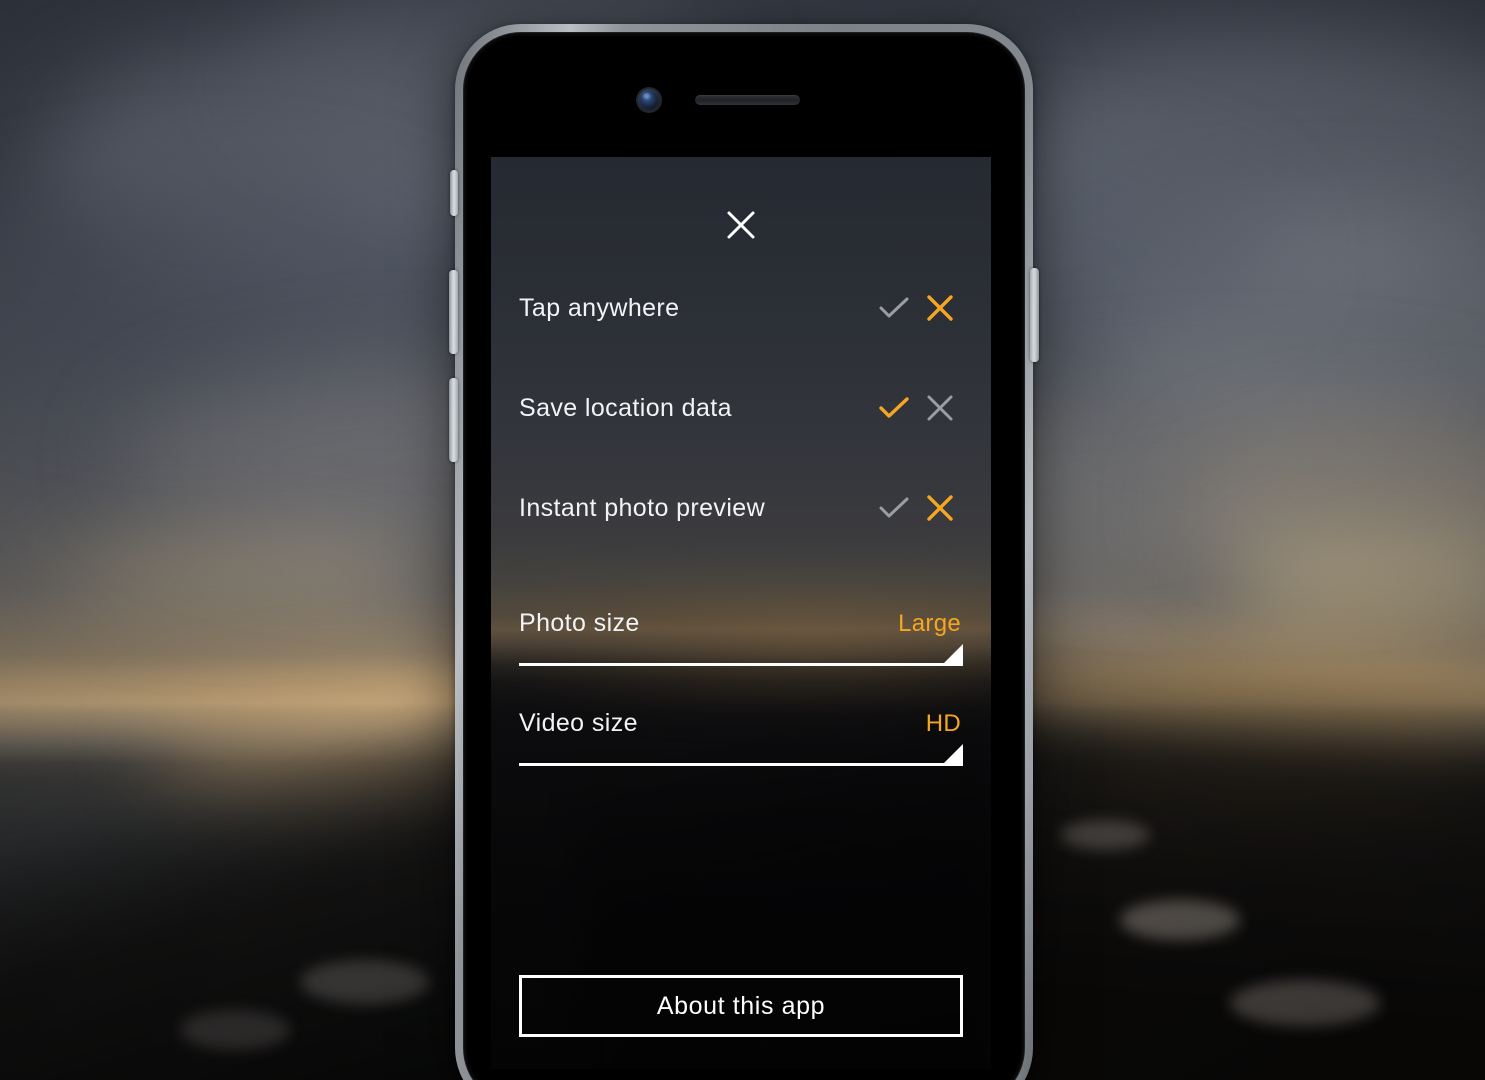  Describe the element at coordinates (741, 755) in the screenshot. I see `video-size-underline` at that location.